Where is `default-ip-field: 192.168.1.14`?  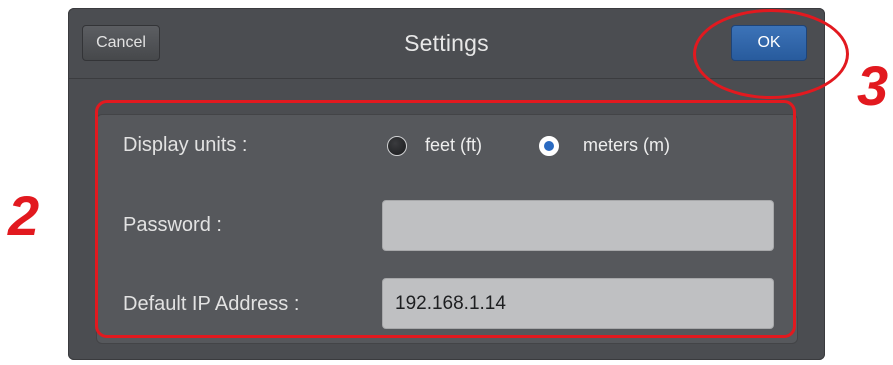 default-ip-field: 192.168.1.14 is located at coordinates (578, 303).